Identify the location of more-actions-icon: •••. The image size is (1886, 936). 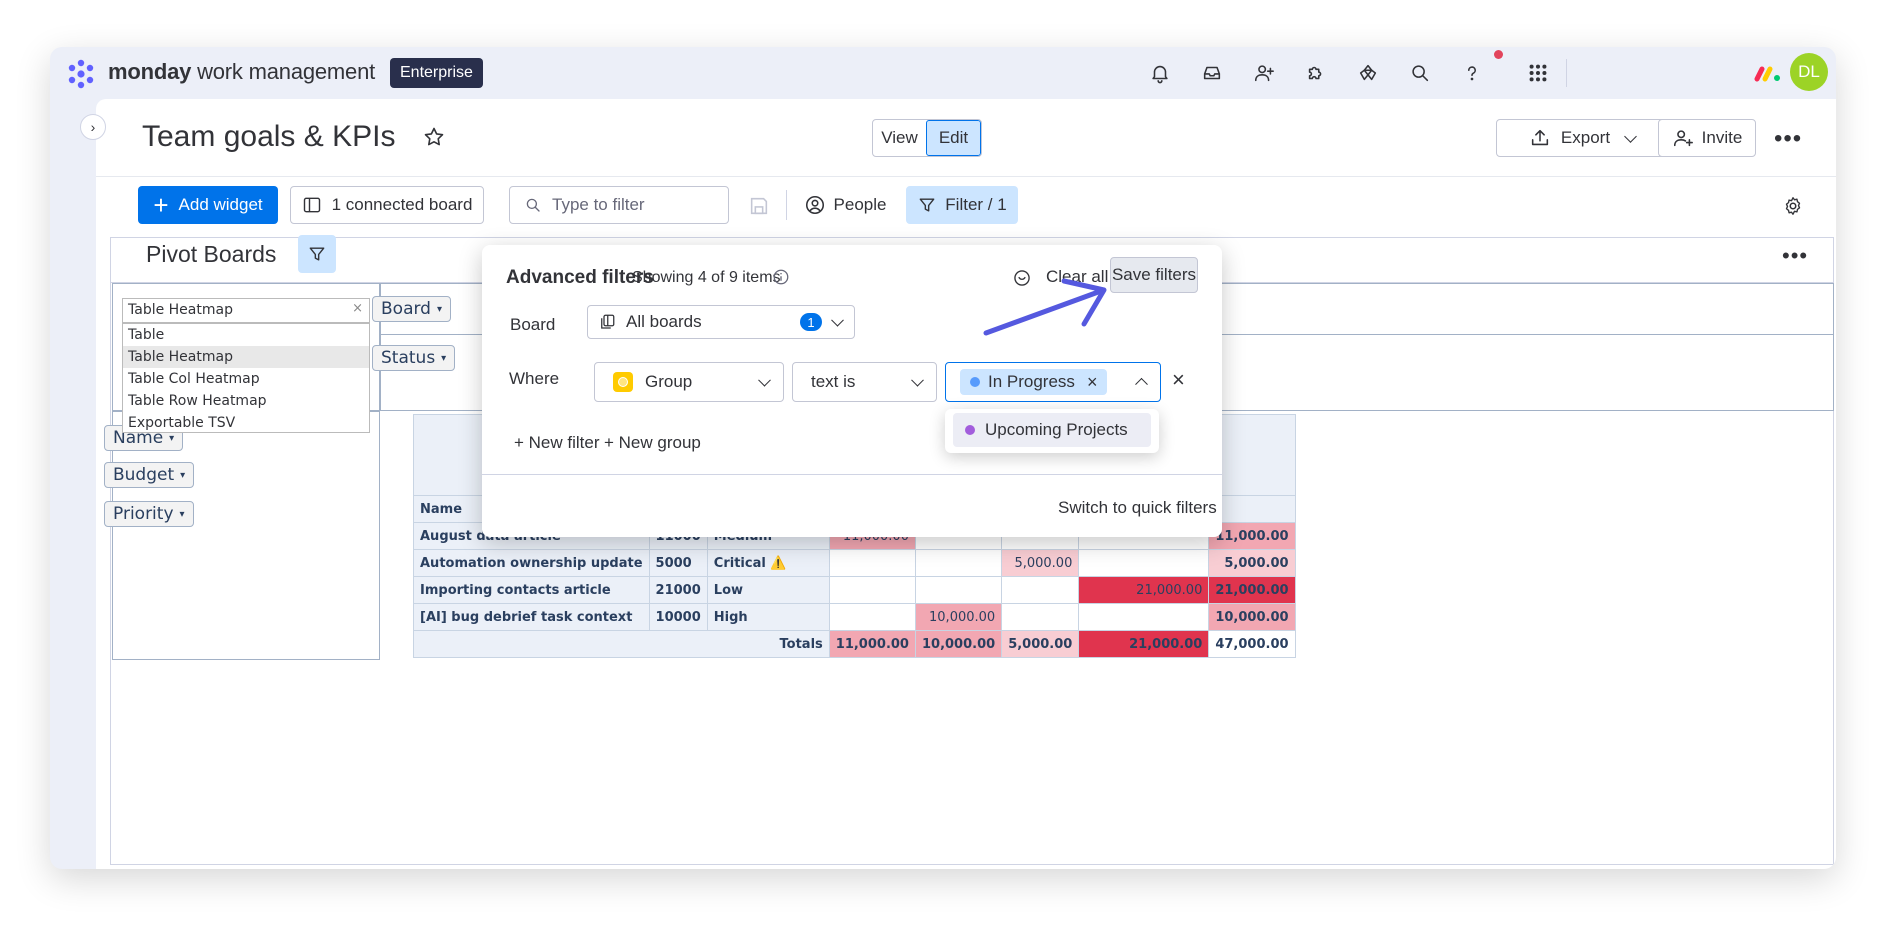
(1788, 139).